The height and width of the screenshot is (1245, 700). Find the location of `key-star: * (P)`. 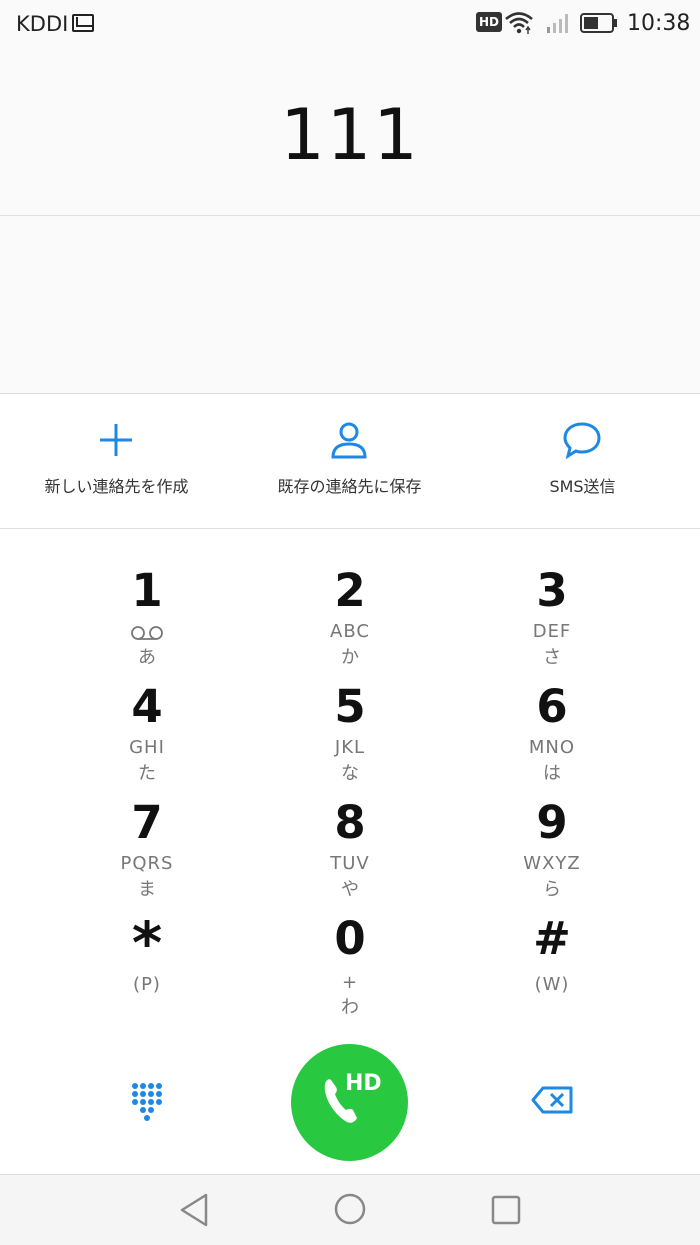

key-star: * (P) is located at coordinates (147, 936).